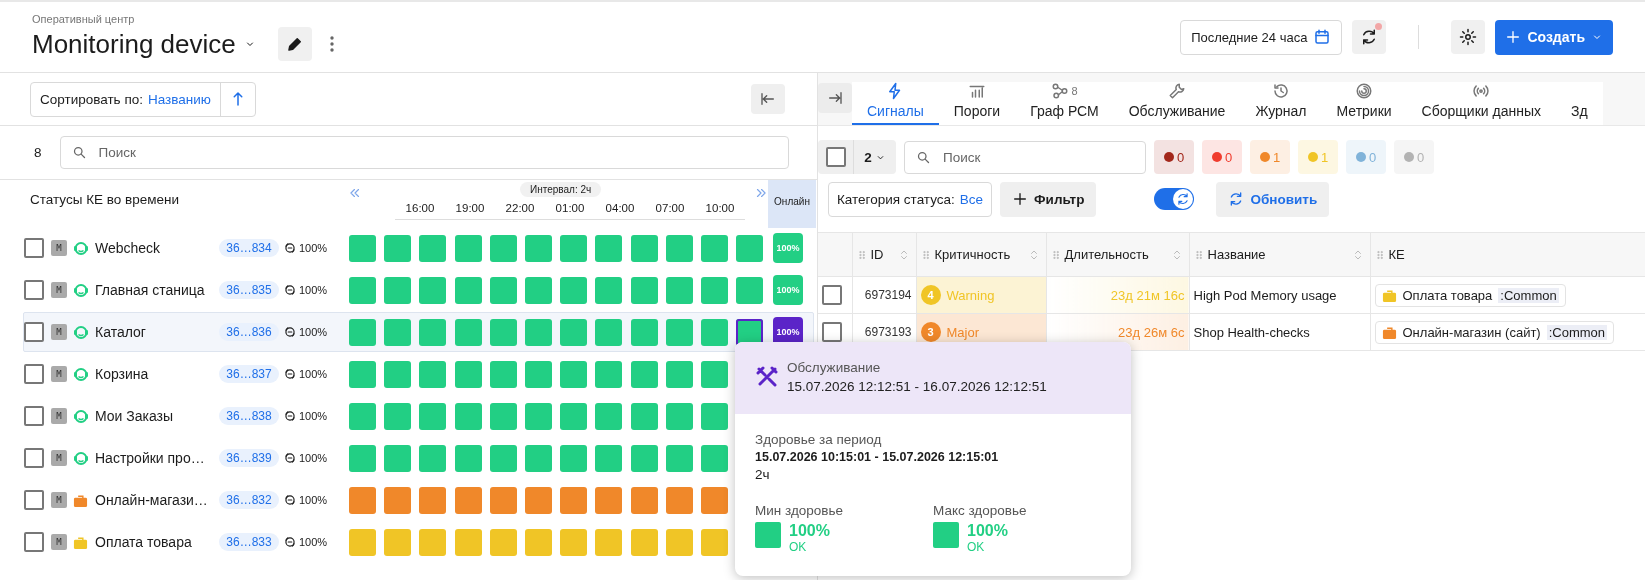 The height and width of the screenshot is (580, 1645). What do you see at coordinates (720, 211) in the screenshot?
I see `time-tick: 10:00` at bounding box center [720, 211].